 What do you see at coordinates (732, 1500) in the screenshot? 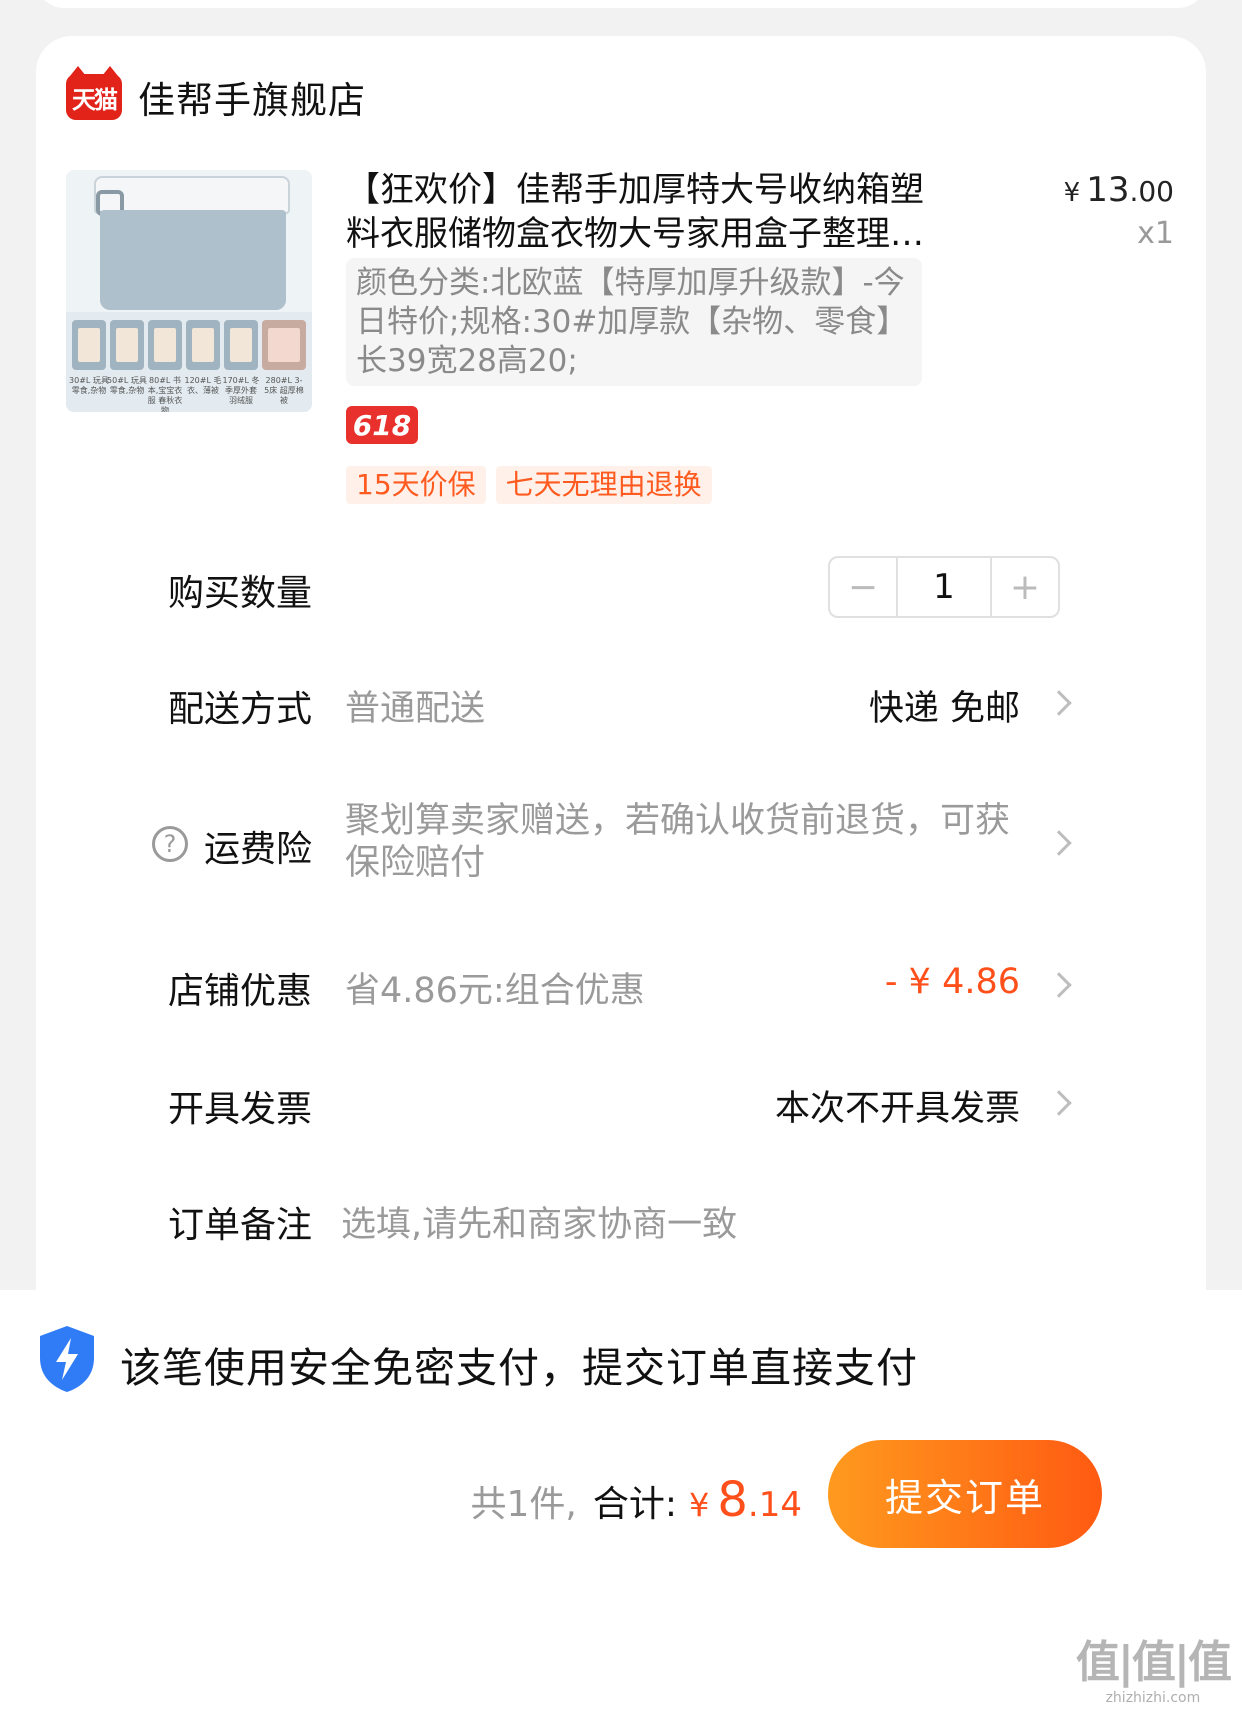
I see `total-integer: 8` at bounding box center [732, 1500].